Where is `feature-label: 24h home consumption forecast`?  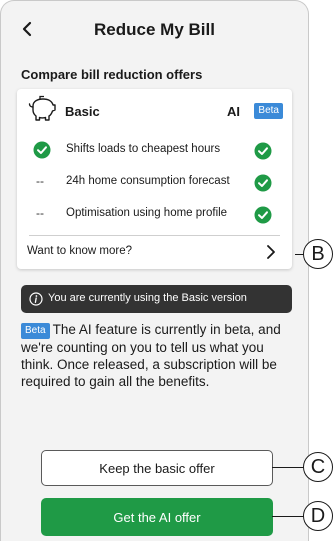 feature-label: 24h home consumption forecast is located at coordinates (148, 181).